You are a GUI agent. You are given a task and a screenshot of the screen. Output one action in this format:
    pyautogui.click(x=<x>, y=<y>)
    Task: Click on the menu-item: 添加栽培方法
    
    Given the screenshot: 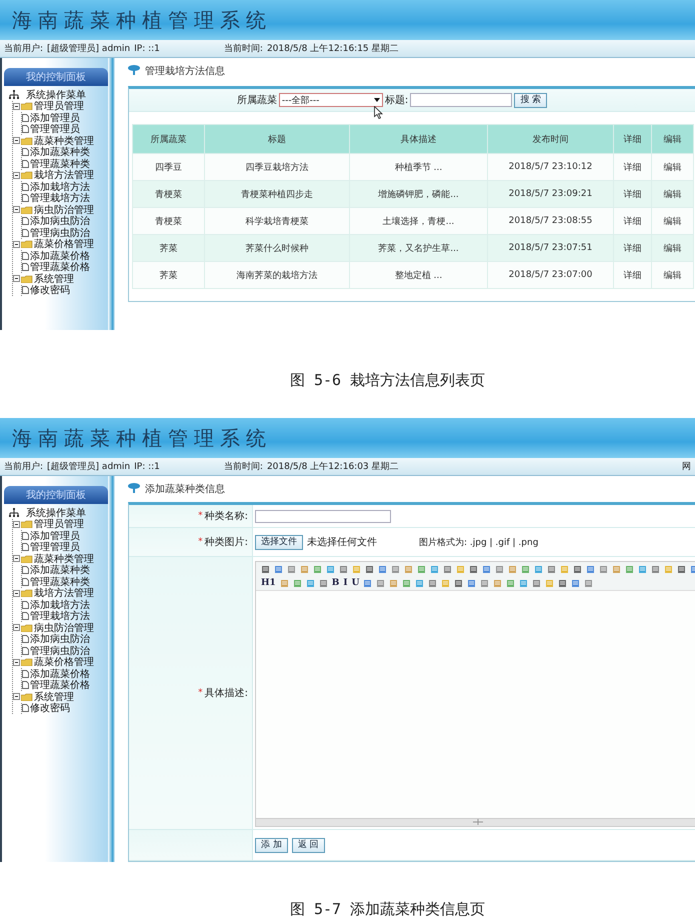 What is the action you would take?
    pyautogui.click(x=60, y=605)
    